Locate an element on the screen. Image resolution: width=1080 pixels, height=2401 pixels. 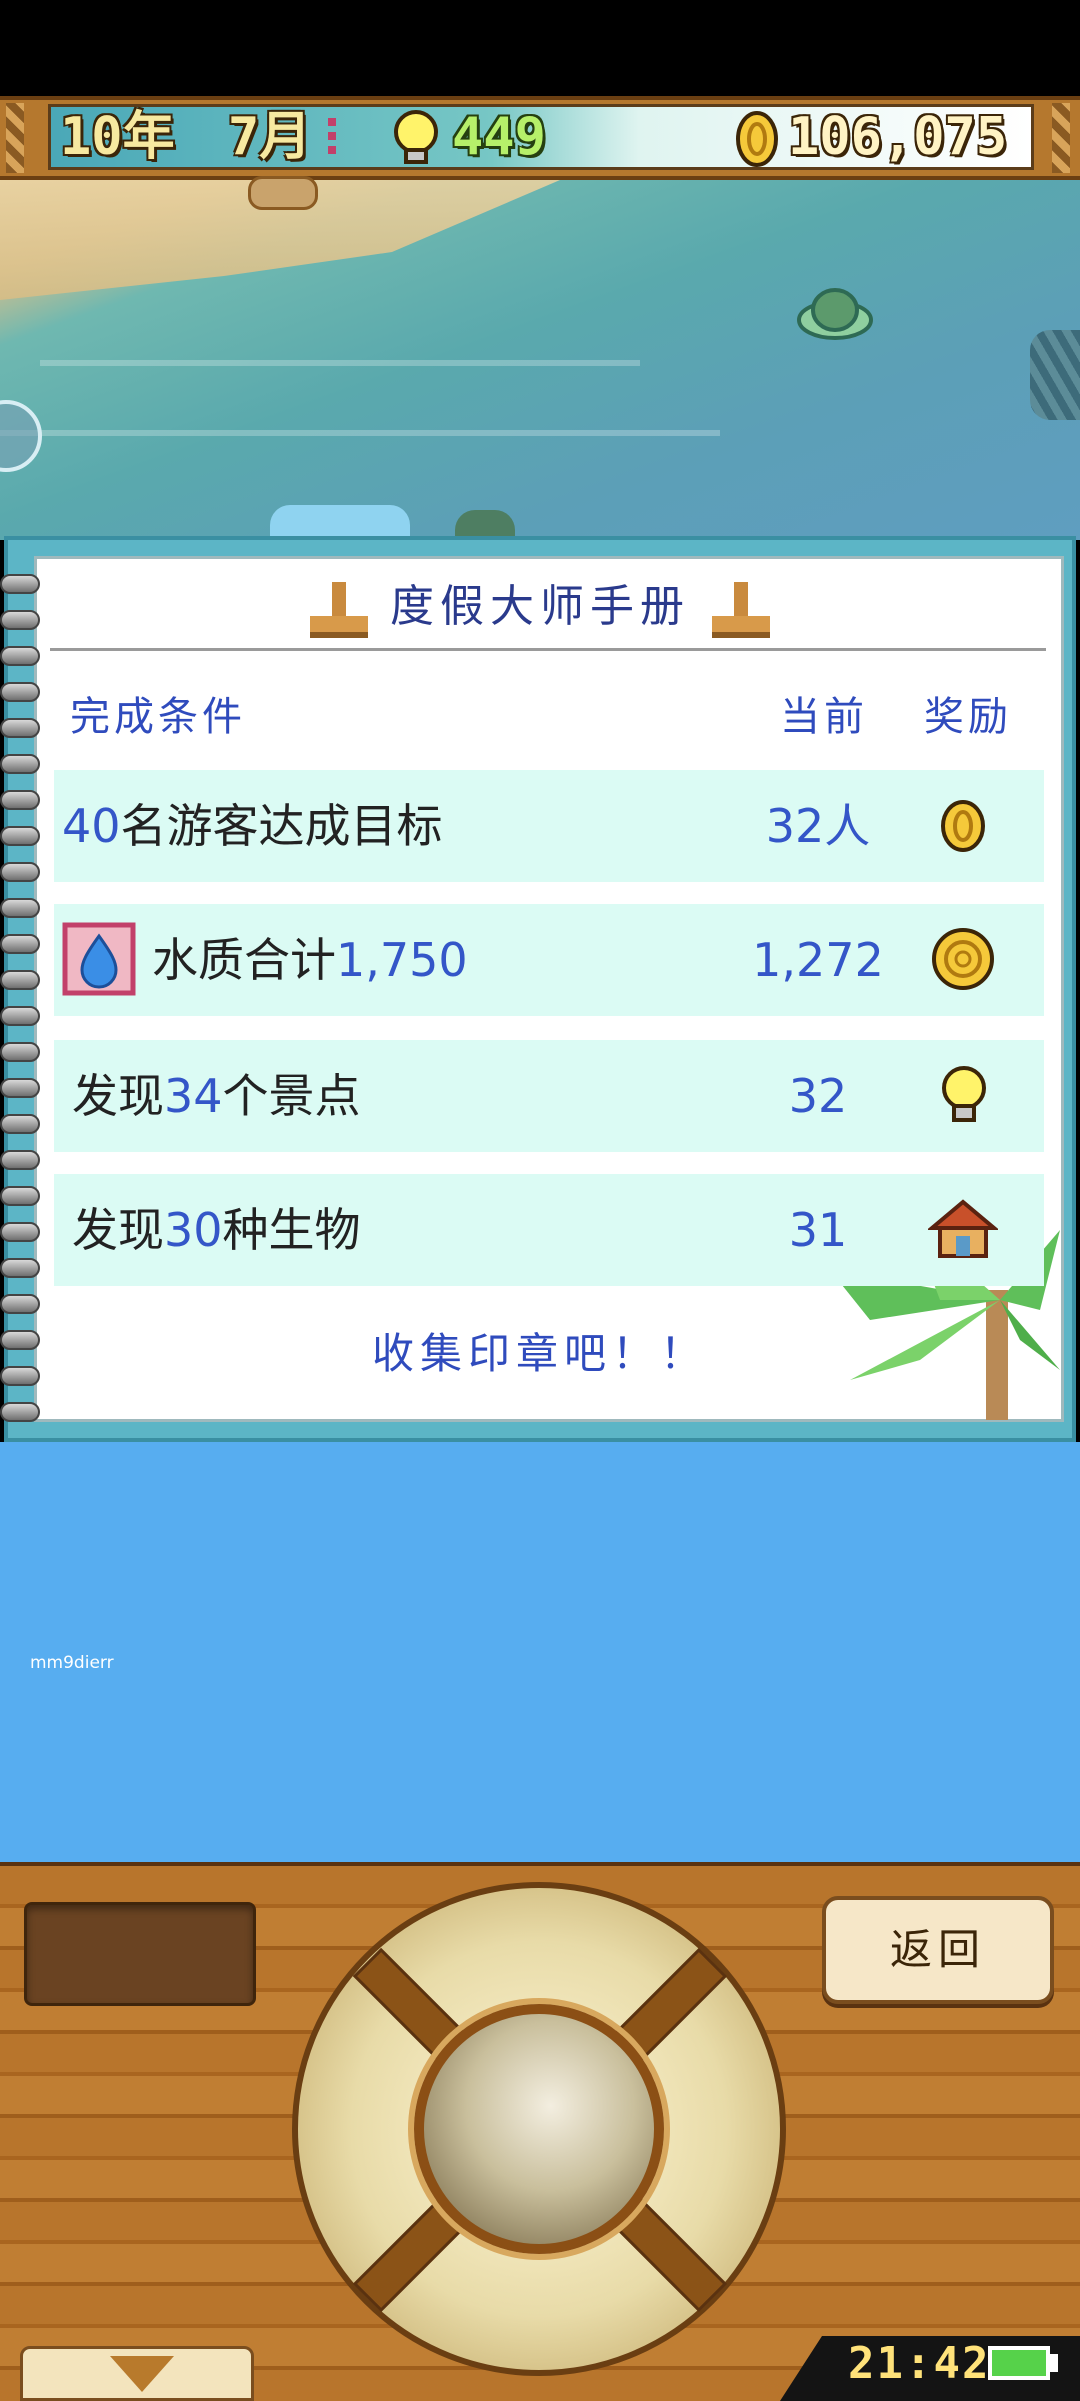
rope-decoration-left is located at coordinates (15, 138).